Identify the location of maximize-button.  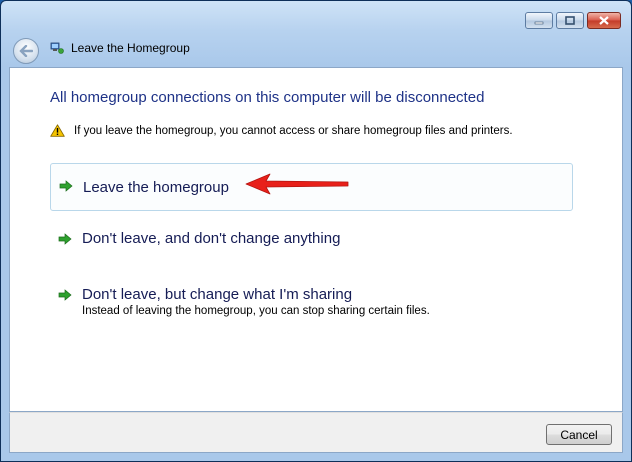
(570, 20).